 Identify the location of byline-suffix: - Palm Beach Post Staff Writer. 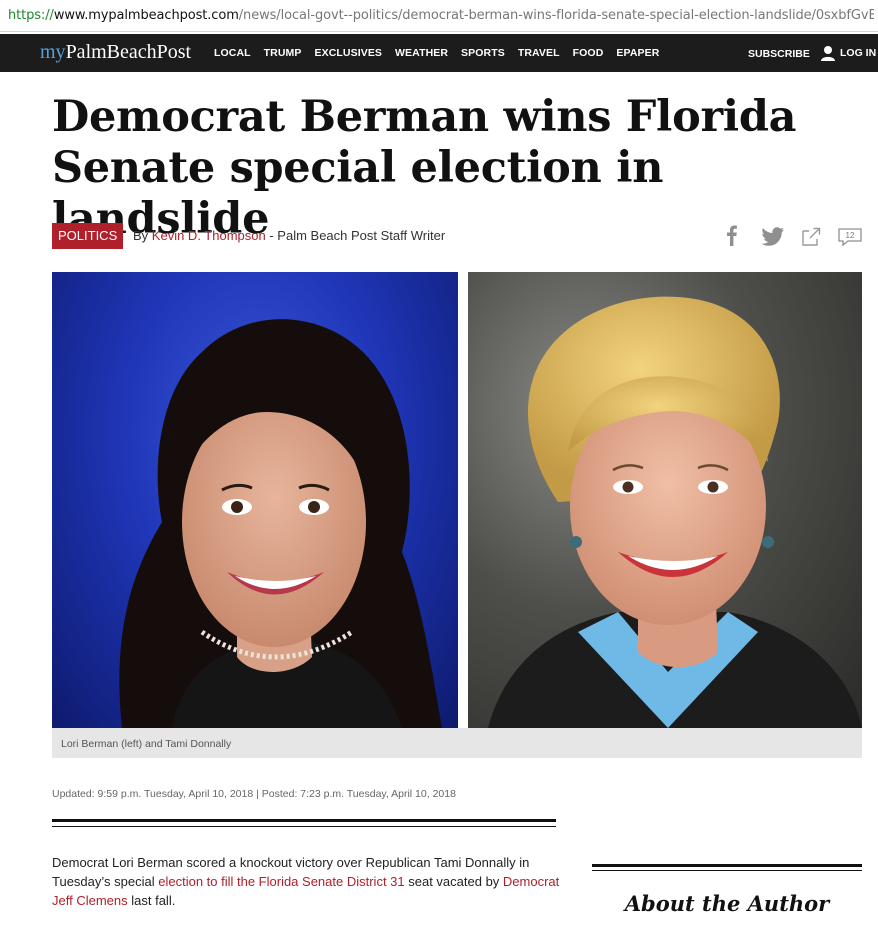
(355, 235).